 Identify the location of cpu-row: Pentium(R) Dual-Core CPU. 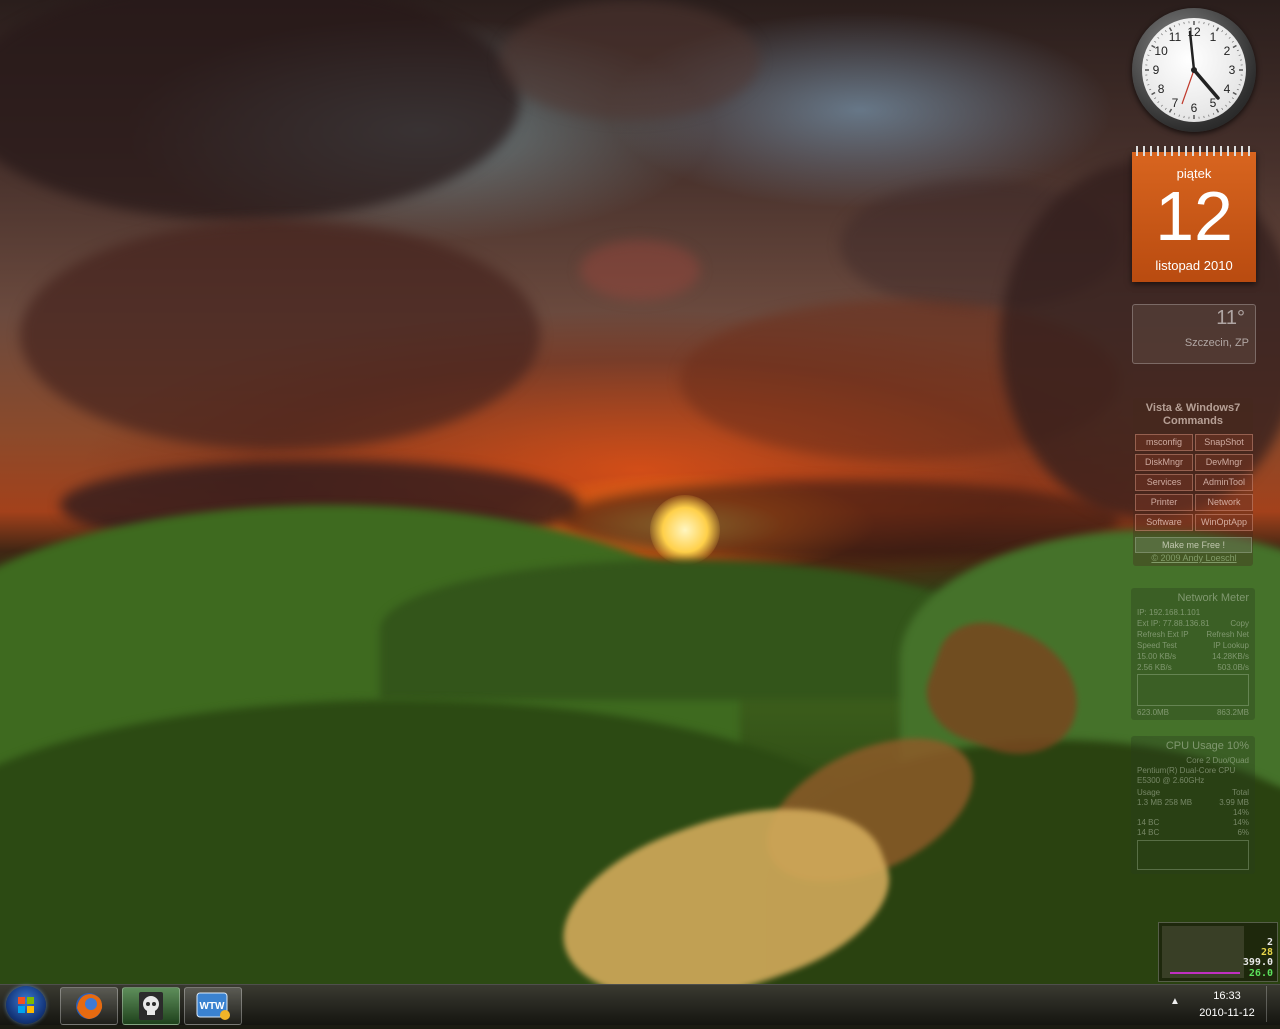
(1193, 770).